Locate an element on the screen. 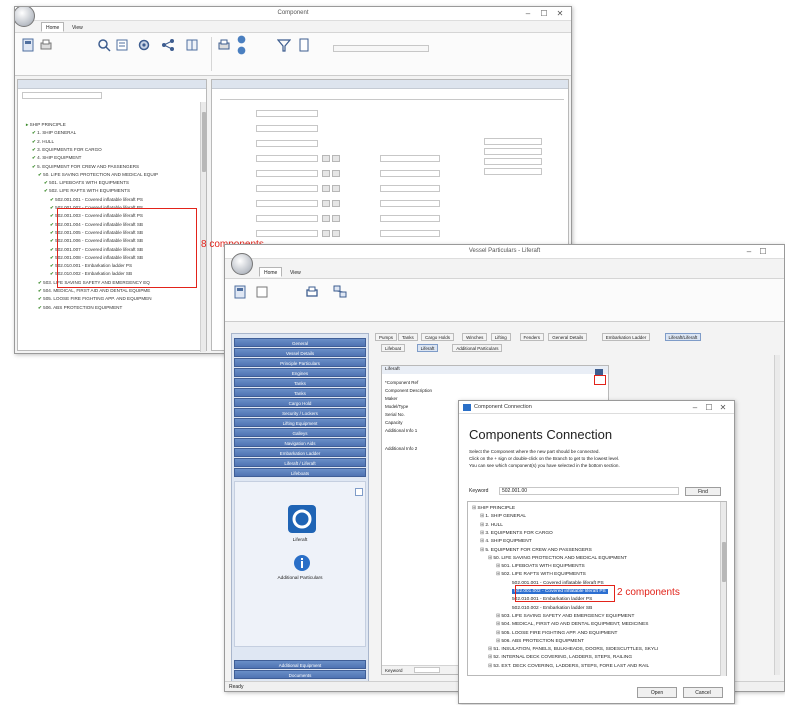 Image resolution: width=785 pixels, height=705 pixels. tree-item: ⊞ 2. HULL is located at coordinates (491, 525).